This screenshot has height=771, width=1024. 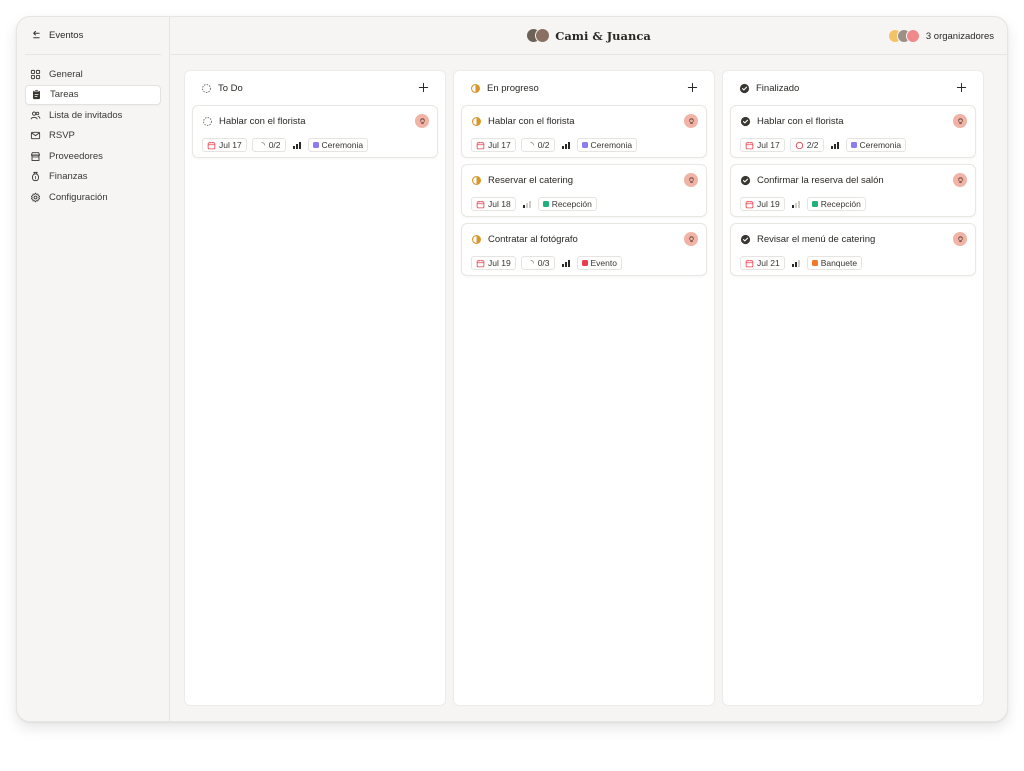 What do you see at coordinates (93, 197) in the screenshot?
I see `sidebar-item-configuraci-n: Configuración` at bounding box center [93, 197].